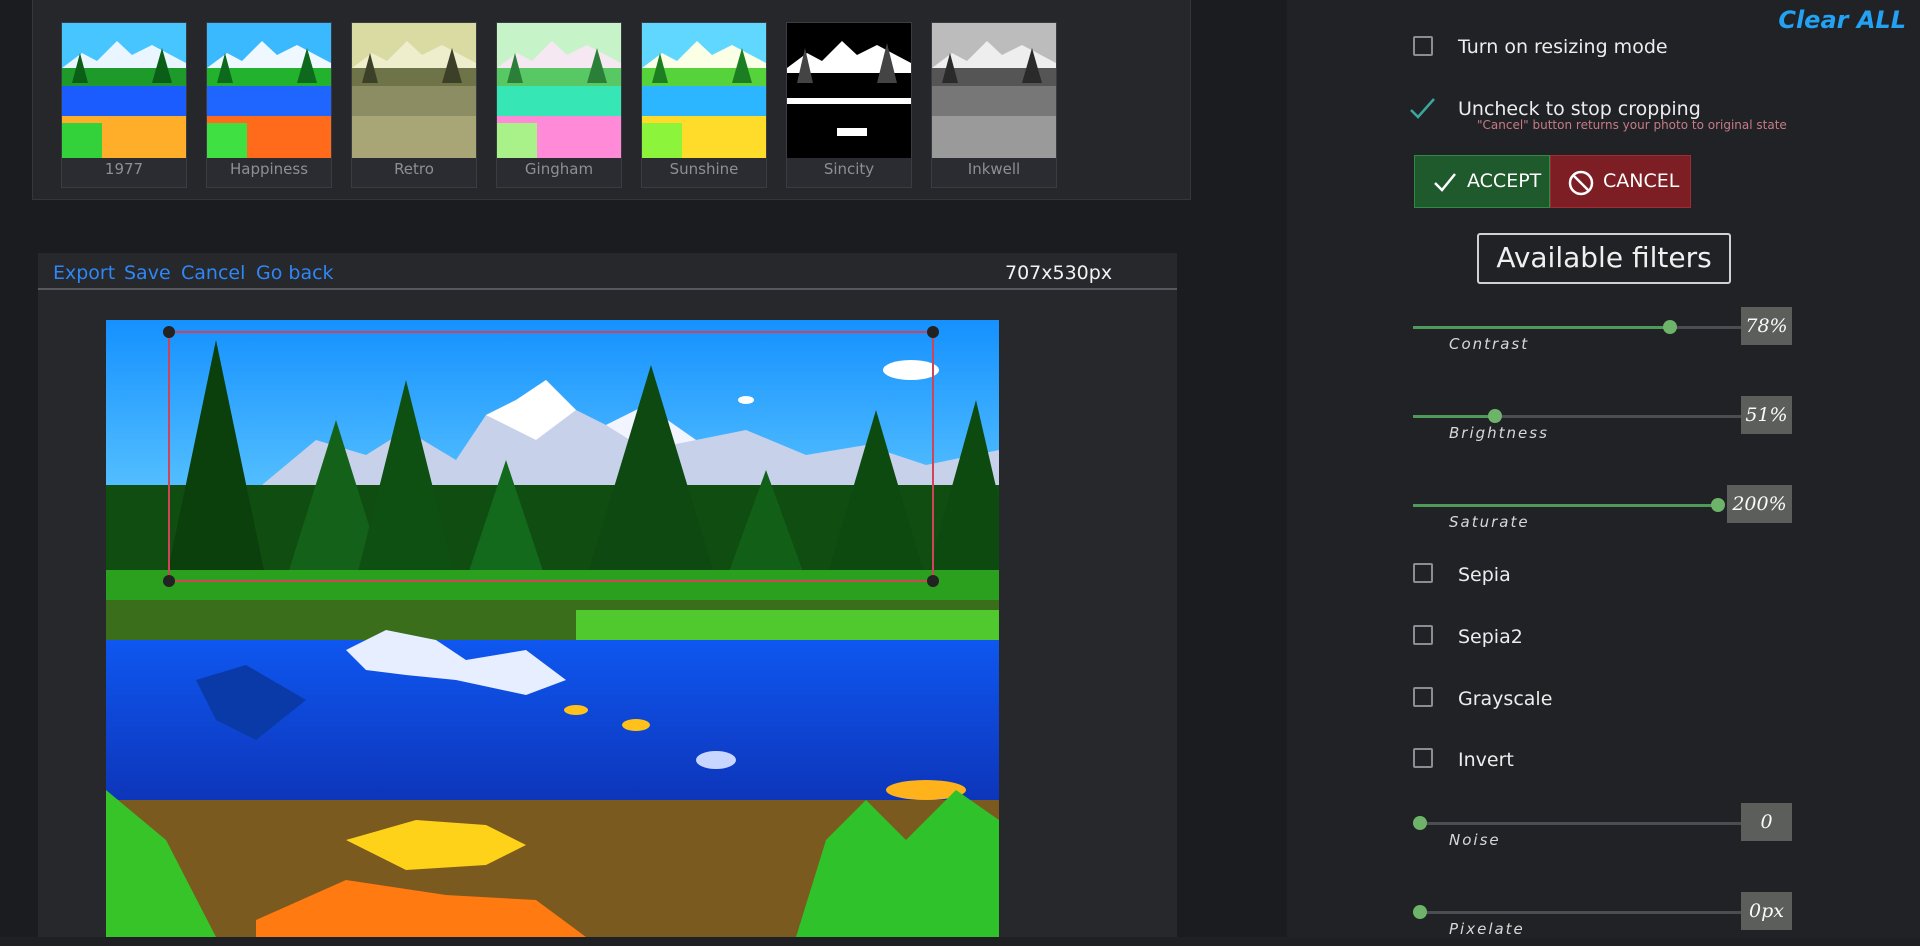 The height and width of the screenshot is (946, 1920). I want to click on filter-thumb-sincity: Sincity, so click(849, 105).